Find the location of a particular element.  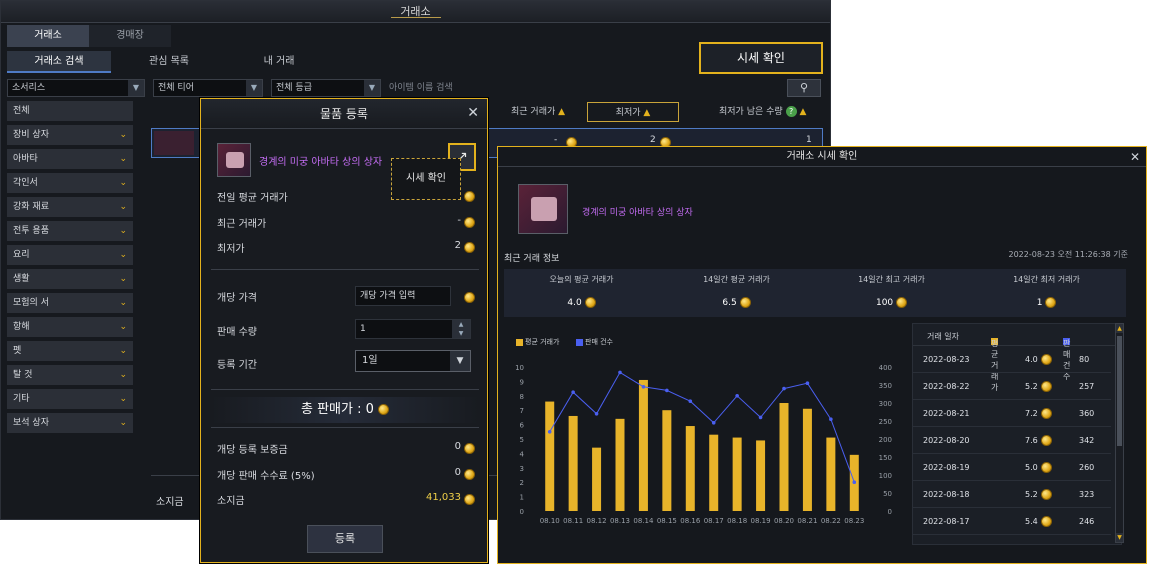

cell-avg-price: 4.0 is located at coordinates (1031, 359).